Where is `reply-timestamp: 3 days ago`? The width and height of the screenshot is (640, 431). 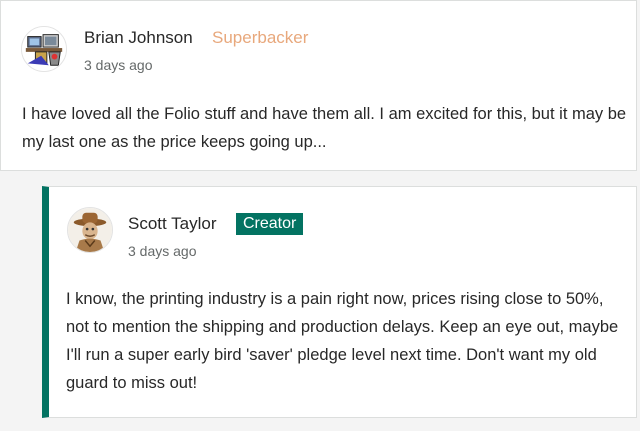 reply-timestamp: 3 days ago is located at coordinates (162, 251).